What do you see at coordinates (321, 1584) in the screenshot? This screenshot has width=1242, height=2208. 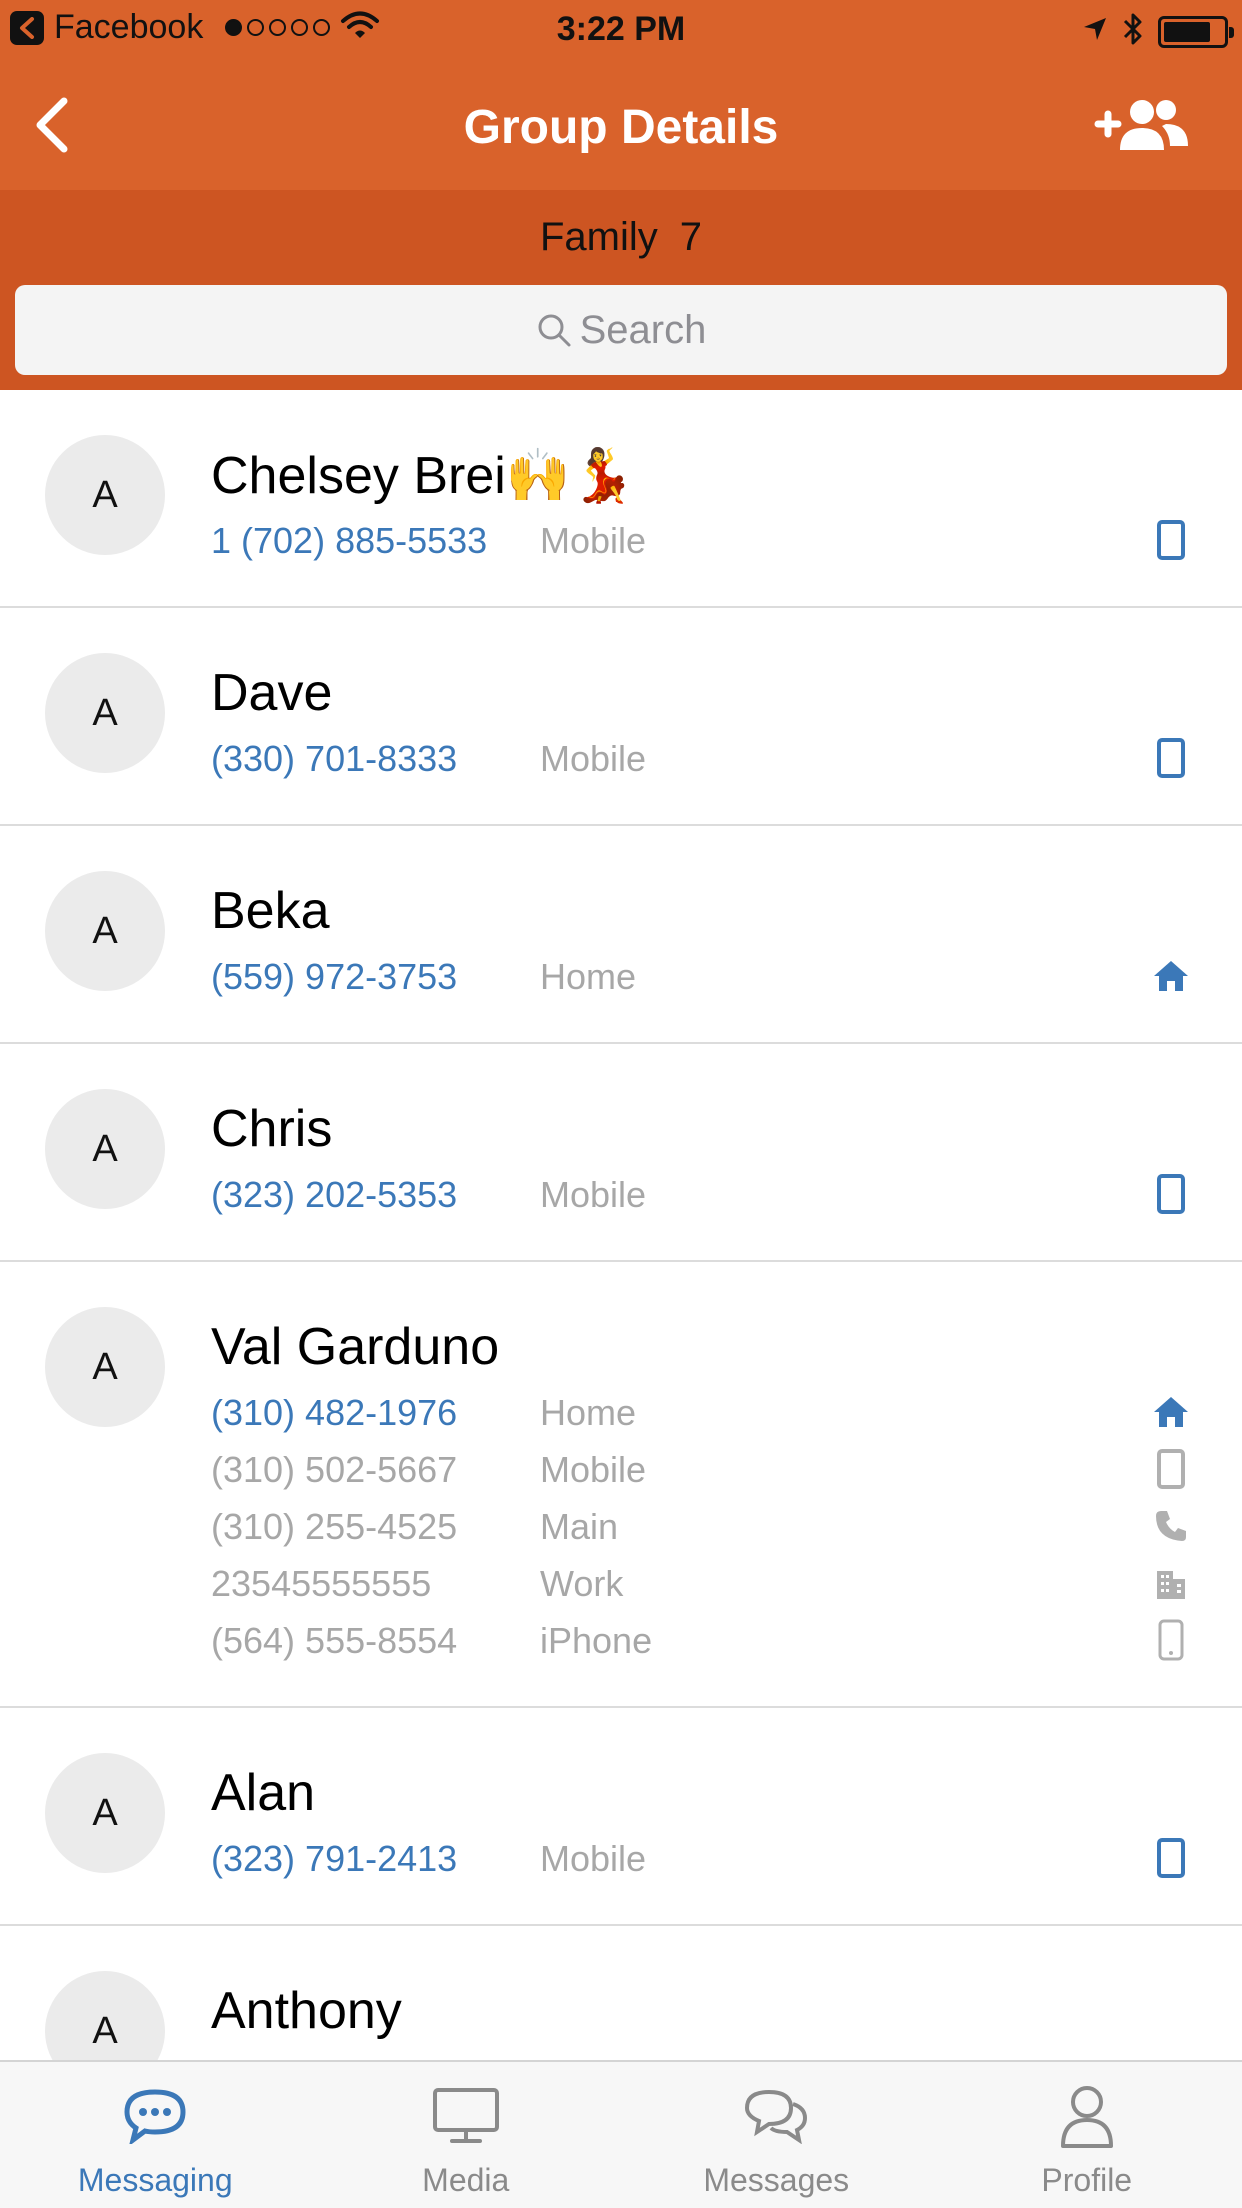 I see `phone-number: 23545555555` at bounding box center [321, 1584].